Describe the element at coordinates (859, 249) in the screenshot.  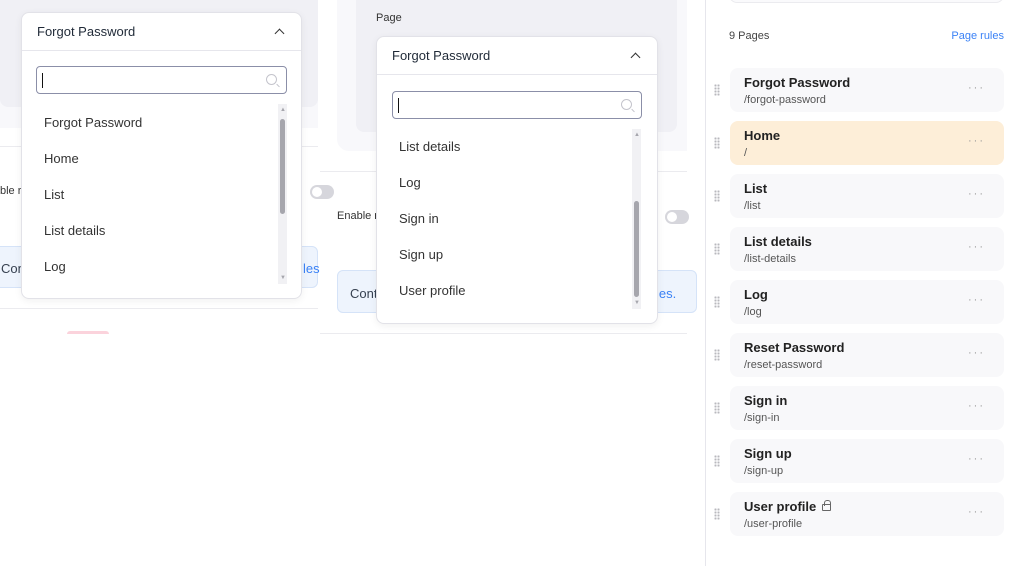
I see `page-item: List details /list-details ···` at that location.